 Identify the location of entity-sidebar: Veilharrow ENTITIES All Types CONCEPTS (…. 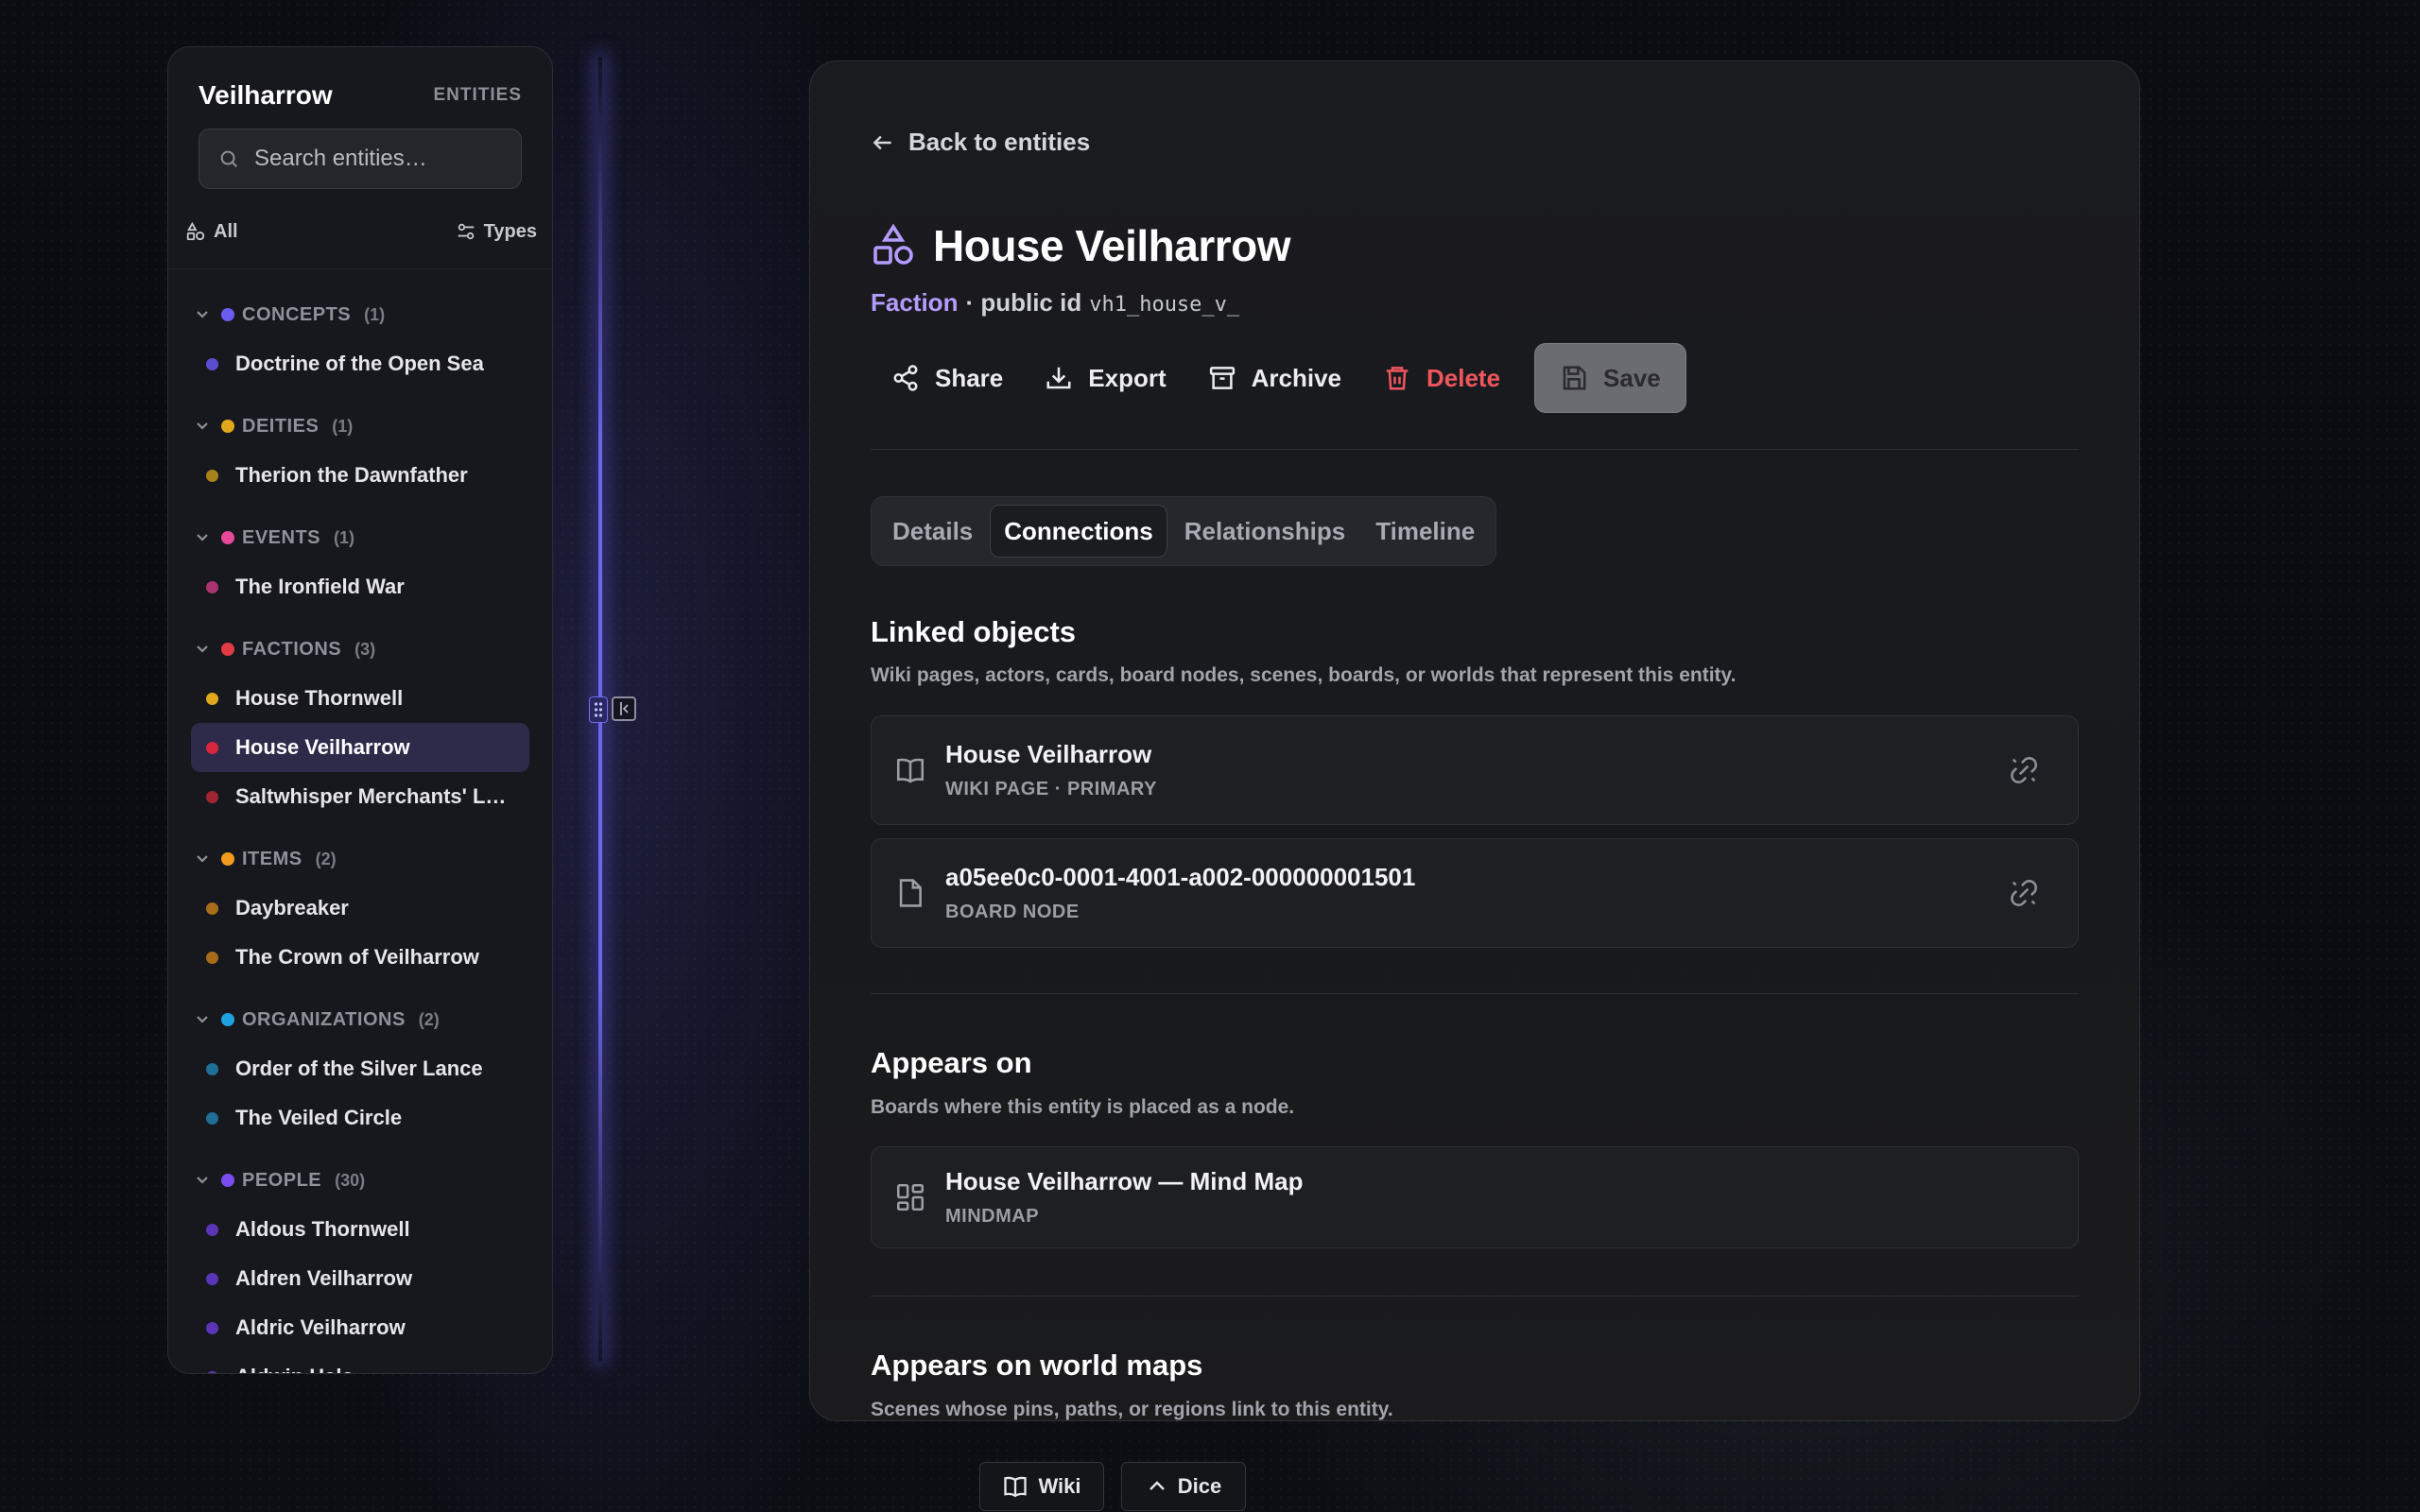
(360, 710).